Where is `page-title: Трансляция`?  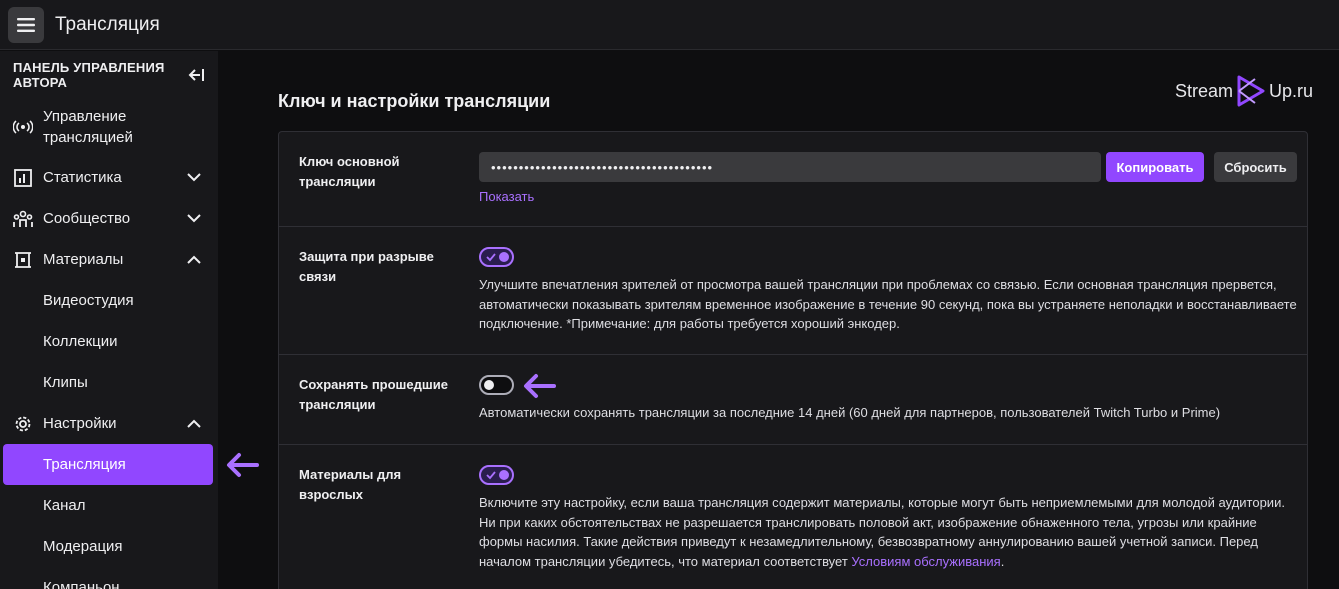
page-title: Трансляция is located at coordinates (107, 24).